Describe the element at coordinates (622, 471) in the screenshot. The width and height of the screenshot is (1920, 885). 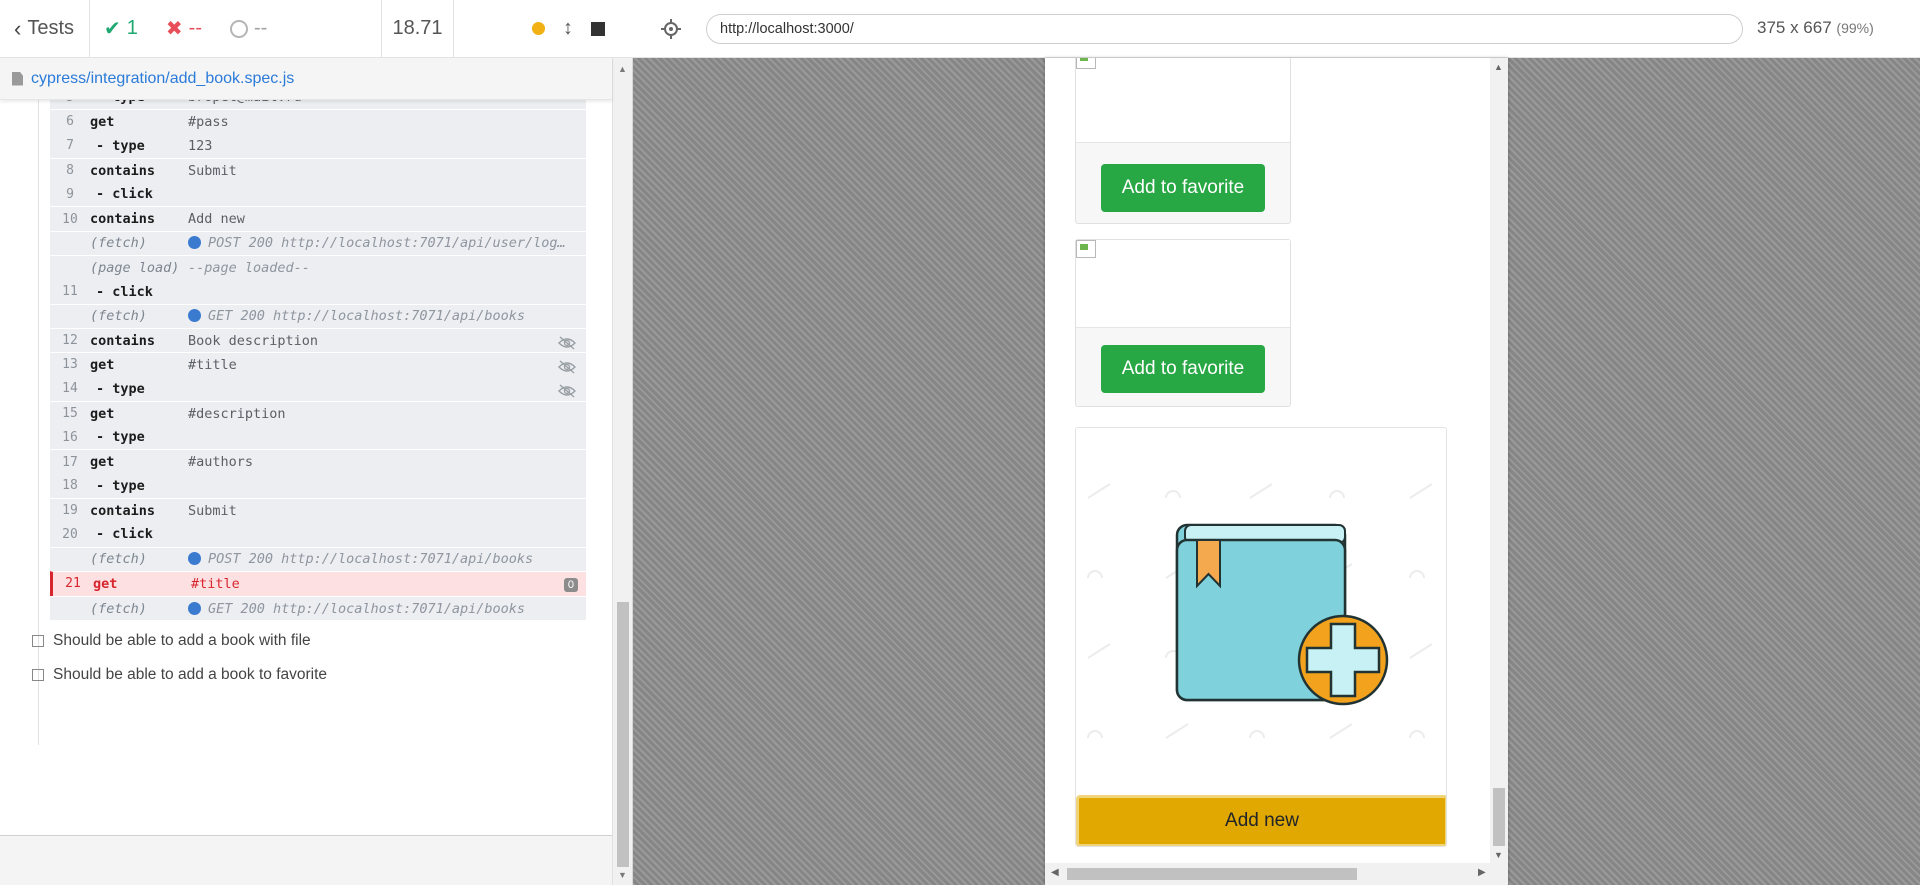
I see `reporter-scrollbar: ▲ ▼` at that location.